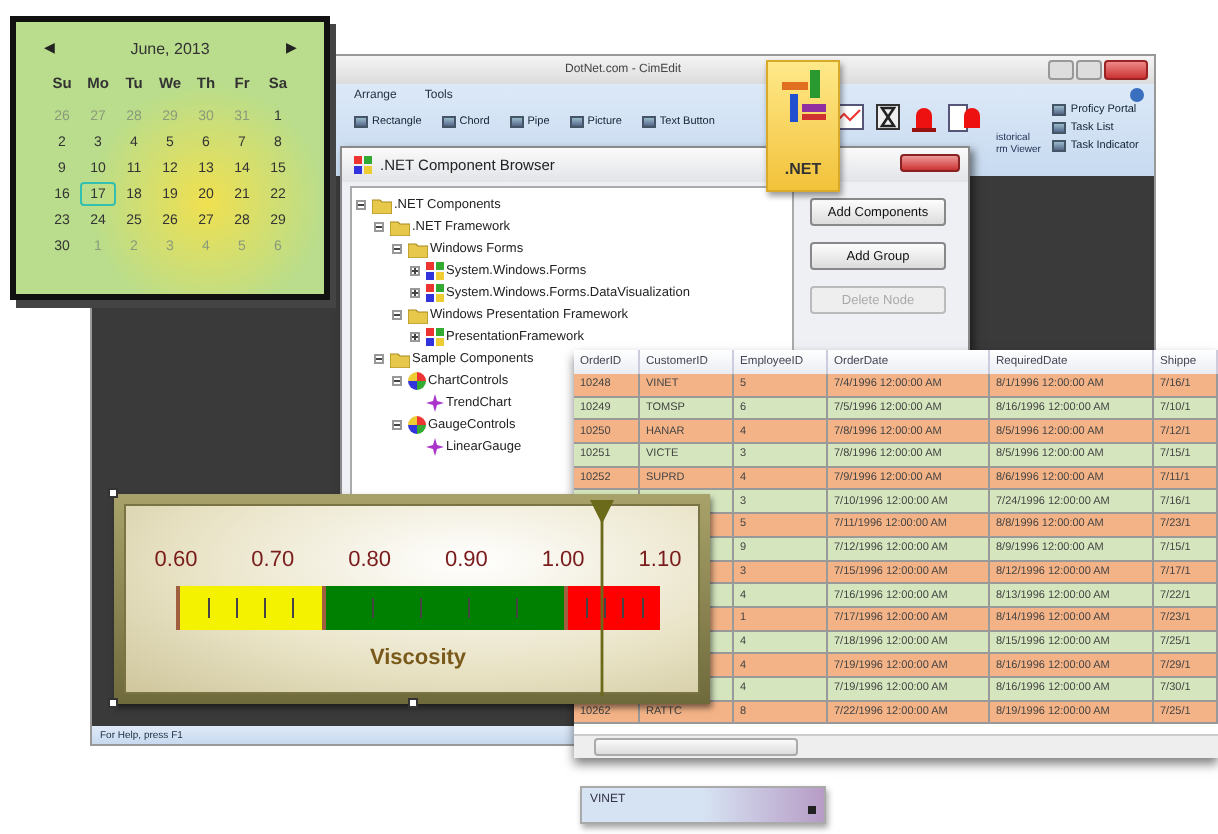  What do you see at coordinates (888, 117) in the screenshot?
I see `hourglass-icon` at bounding box center [888, 117].